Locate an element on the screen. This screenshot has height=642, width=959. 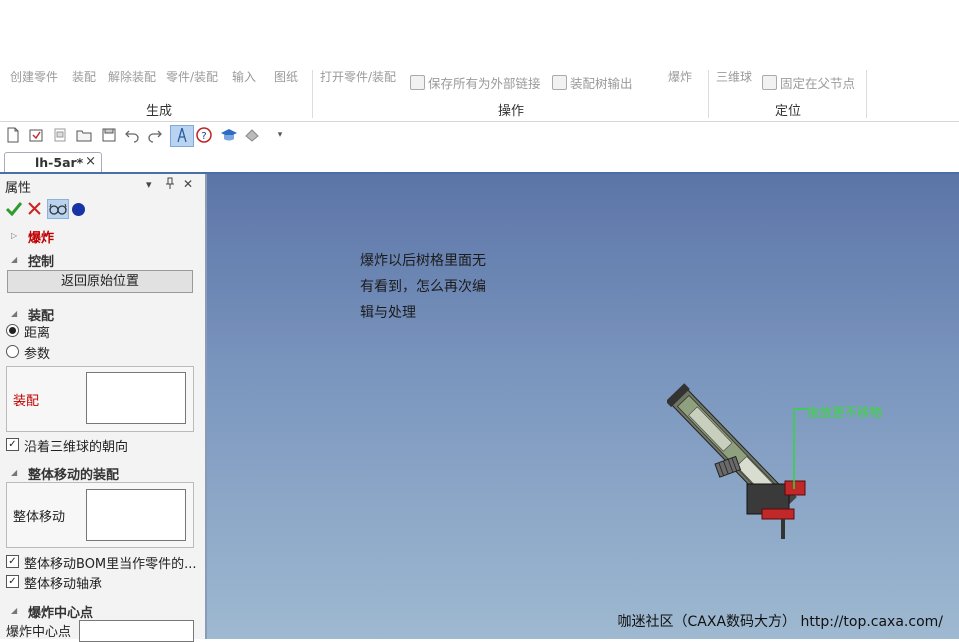
cancel-x-icon is located at coordinates (34, 210).